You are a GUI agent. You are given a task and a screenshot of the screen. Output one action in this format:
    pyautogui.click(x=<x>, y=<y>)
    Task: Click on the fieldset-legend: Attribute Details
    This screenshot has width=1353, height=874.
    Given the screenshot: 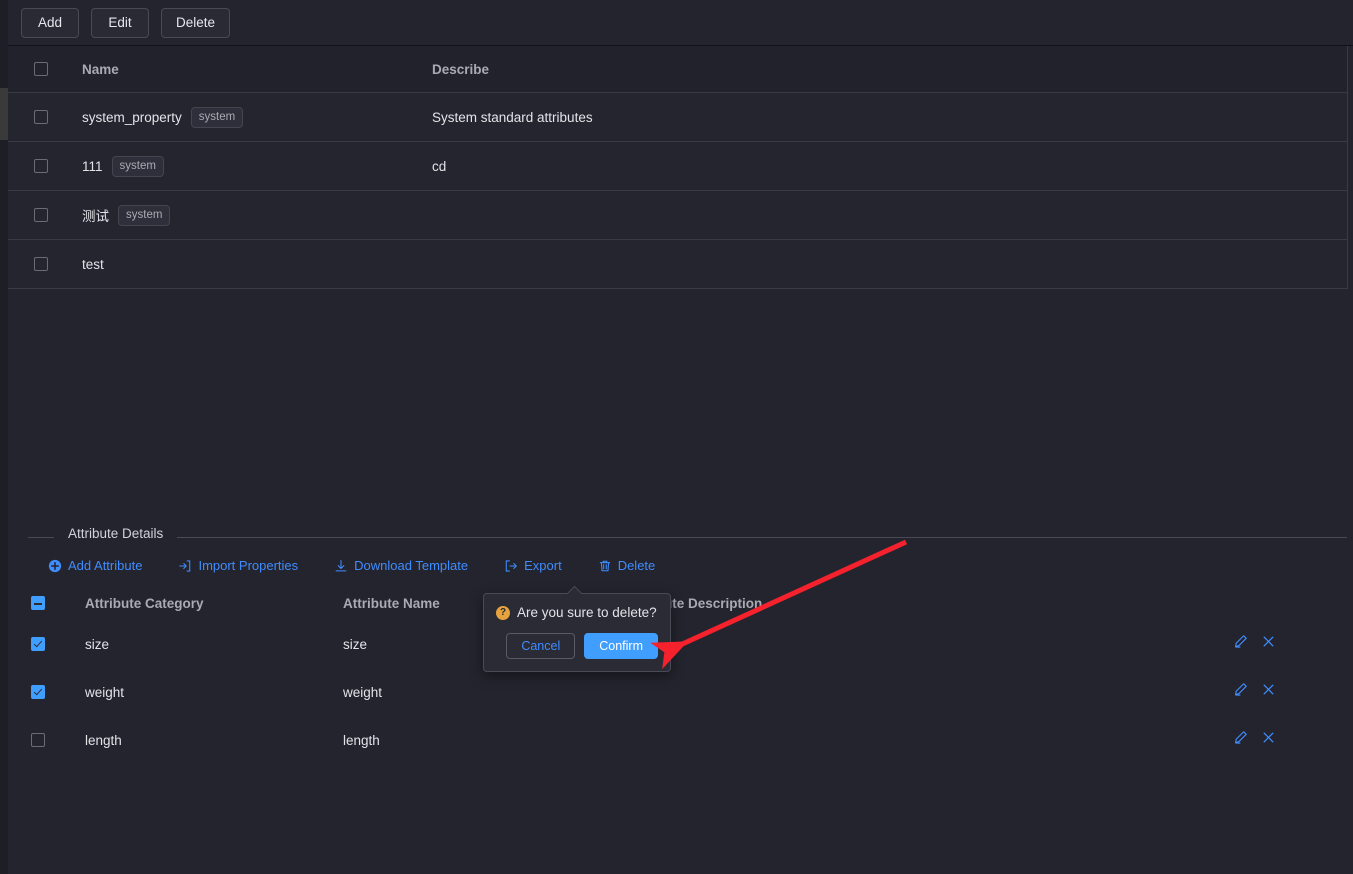 What is the action you would take?
    pyautogui.click(x=116, y=533)
    